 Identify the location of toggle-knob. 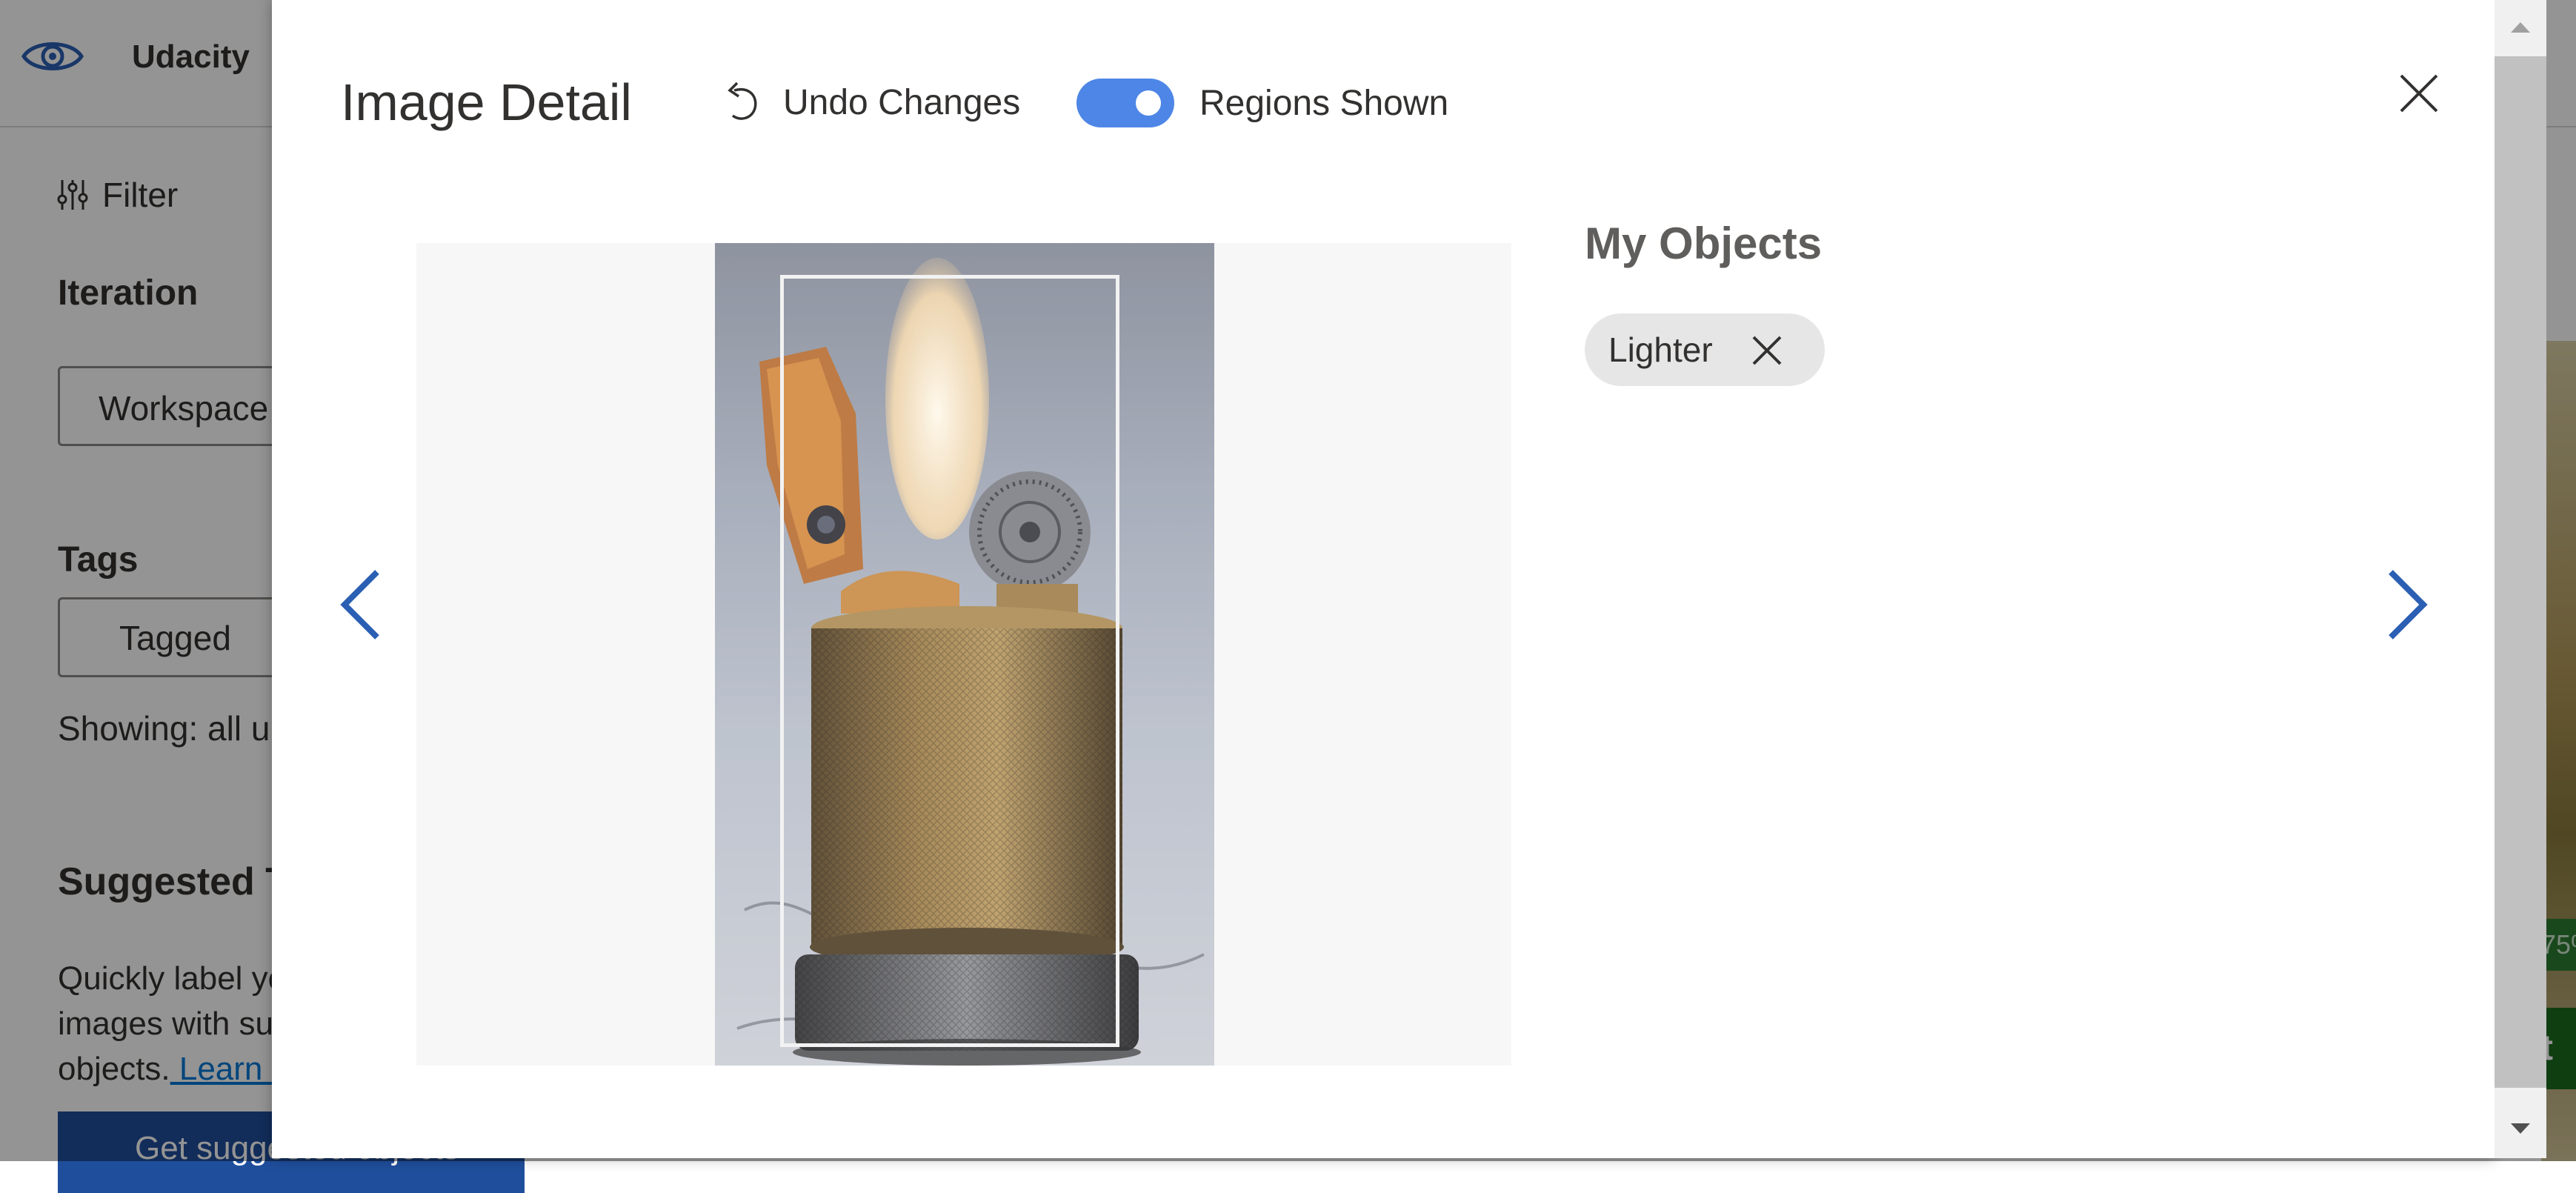
(1148, 103).